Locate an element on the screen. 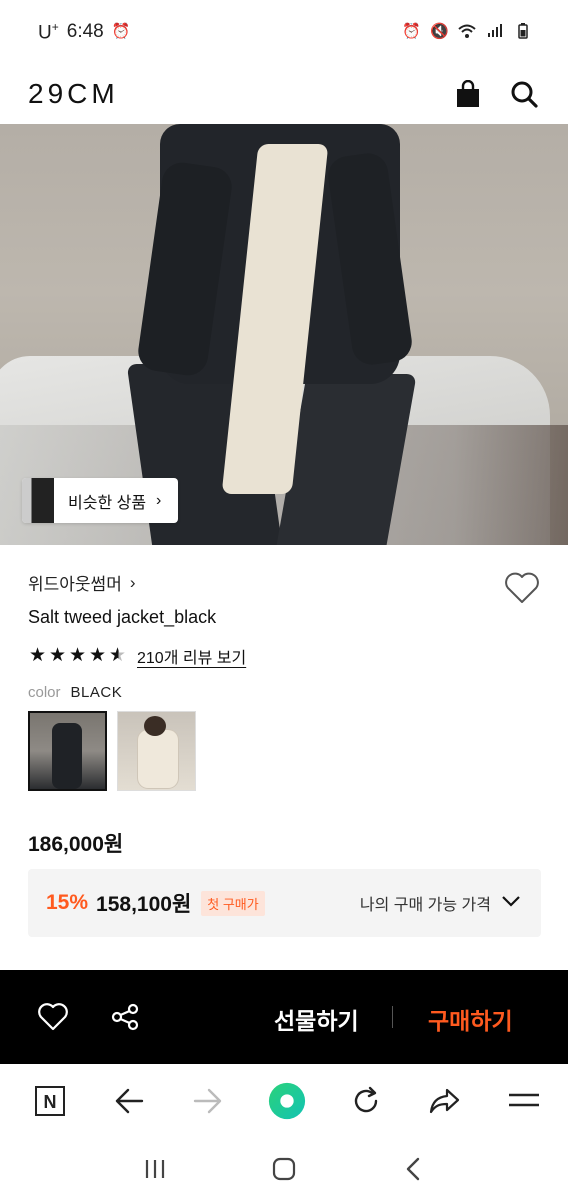 This screenshot has height=1200, width=568. status-left: U+ 6:48 ⏰ is located at coordinates (84, 32).